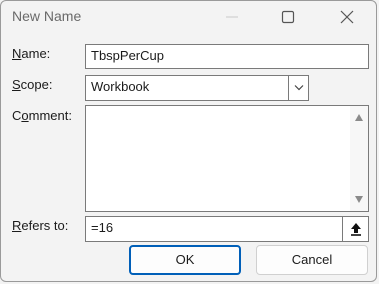 The image size is (379, 284). Describe the element at coordinates (17, 53) in the screenshot. I see `name-label-accesskey: N` at that location.